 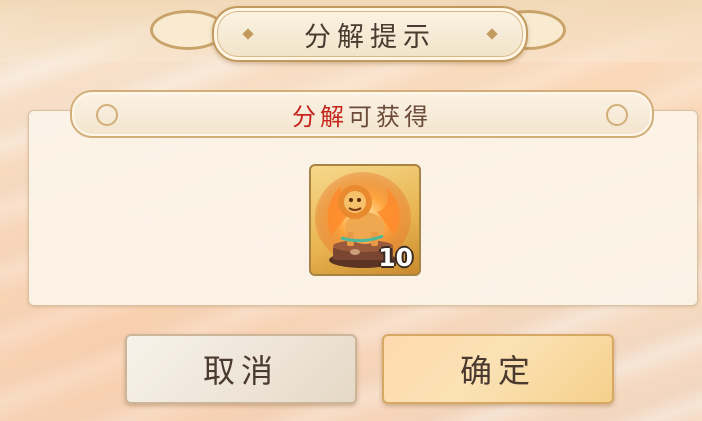 I want to click on item-count: 10, so click(x=395, y=257).